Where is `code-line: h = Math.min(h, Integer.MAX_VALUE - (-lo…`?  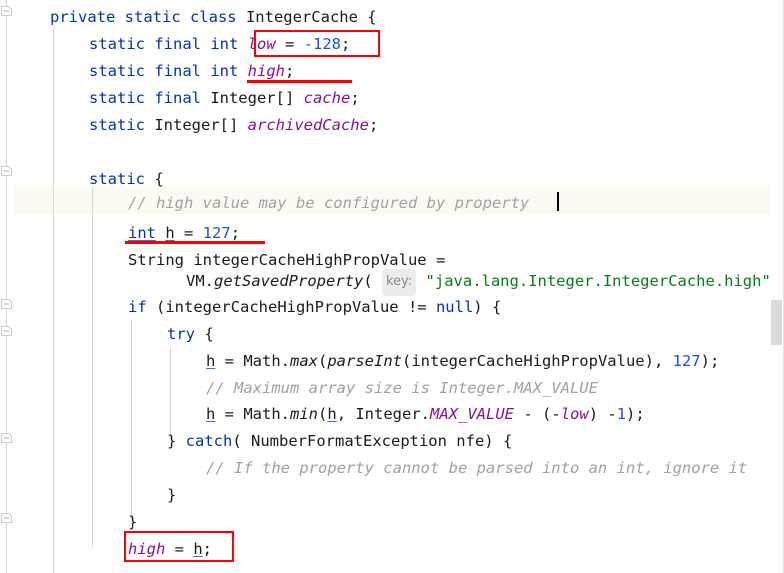
code-line: h = Math.min(h, Integer.MAX_VALUE - (-lo… is located at coordinates (425, 414).